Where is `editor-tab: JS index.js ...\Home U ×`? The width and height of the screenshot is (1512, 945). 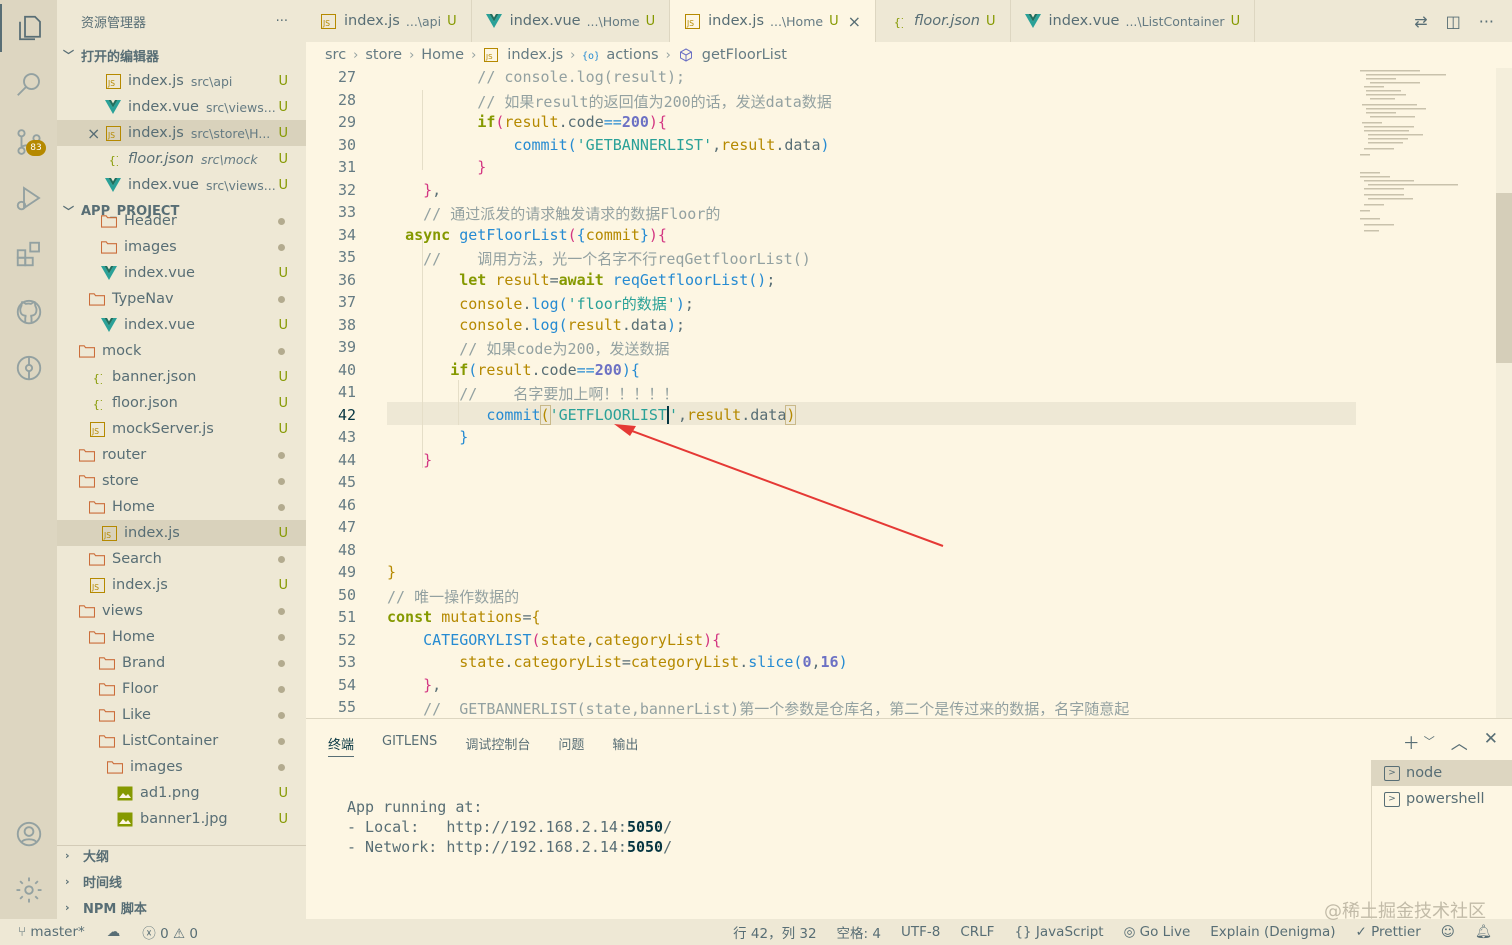
editor-tab: JS index.js ...\Home U × is located at coordinates (773, 21).